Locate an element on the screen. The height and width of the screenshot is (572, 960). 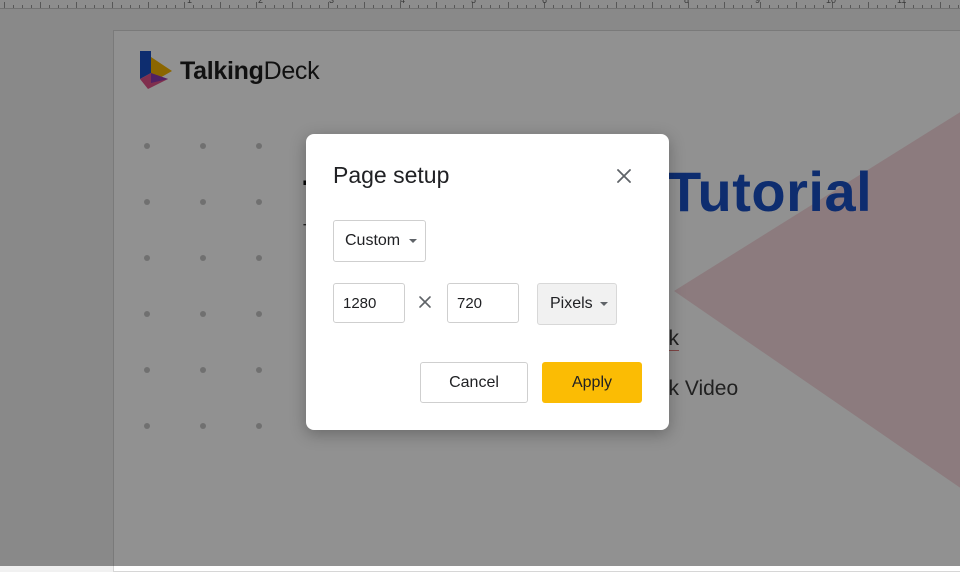
close-button is located at coordinates (624, 176).